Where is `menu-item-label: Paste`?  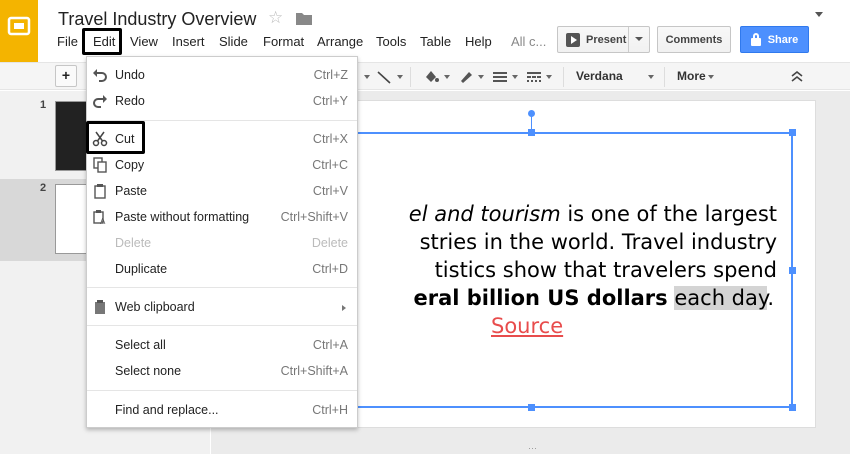
menu-item-label: Paste is located at coordinates (131, 191).